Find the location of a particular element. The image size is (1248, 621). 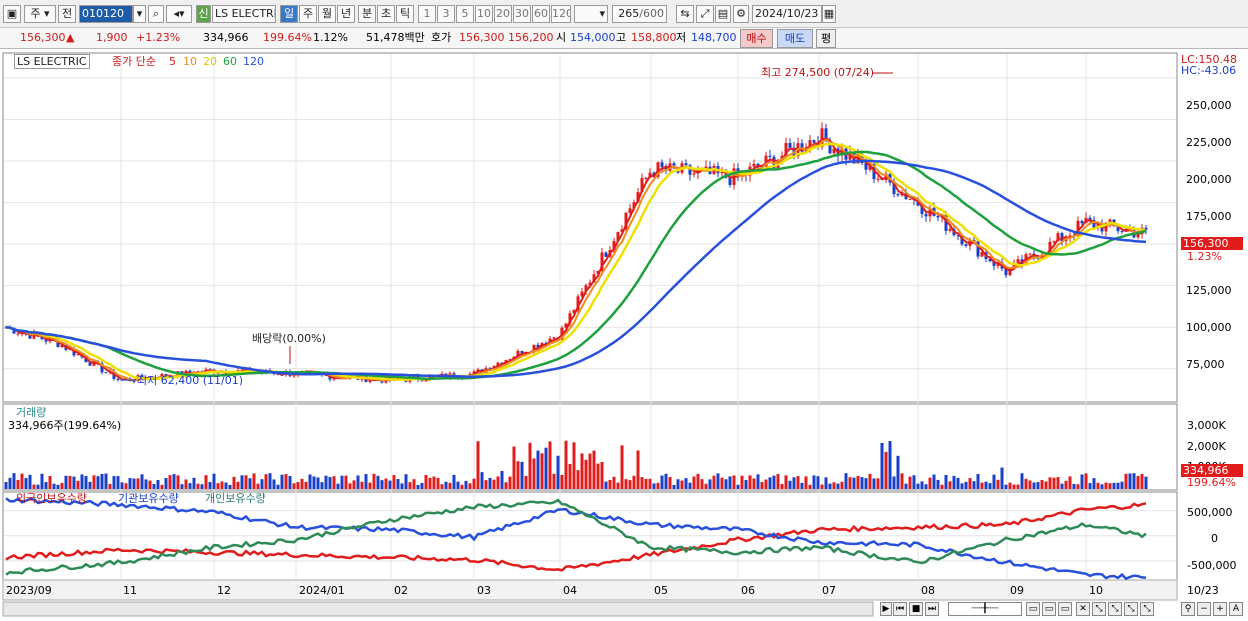

speaker-icon: ◂▾ is located at coordinates (179, 14).